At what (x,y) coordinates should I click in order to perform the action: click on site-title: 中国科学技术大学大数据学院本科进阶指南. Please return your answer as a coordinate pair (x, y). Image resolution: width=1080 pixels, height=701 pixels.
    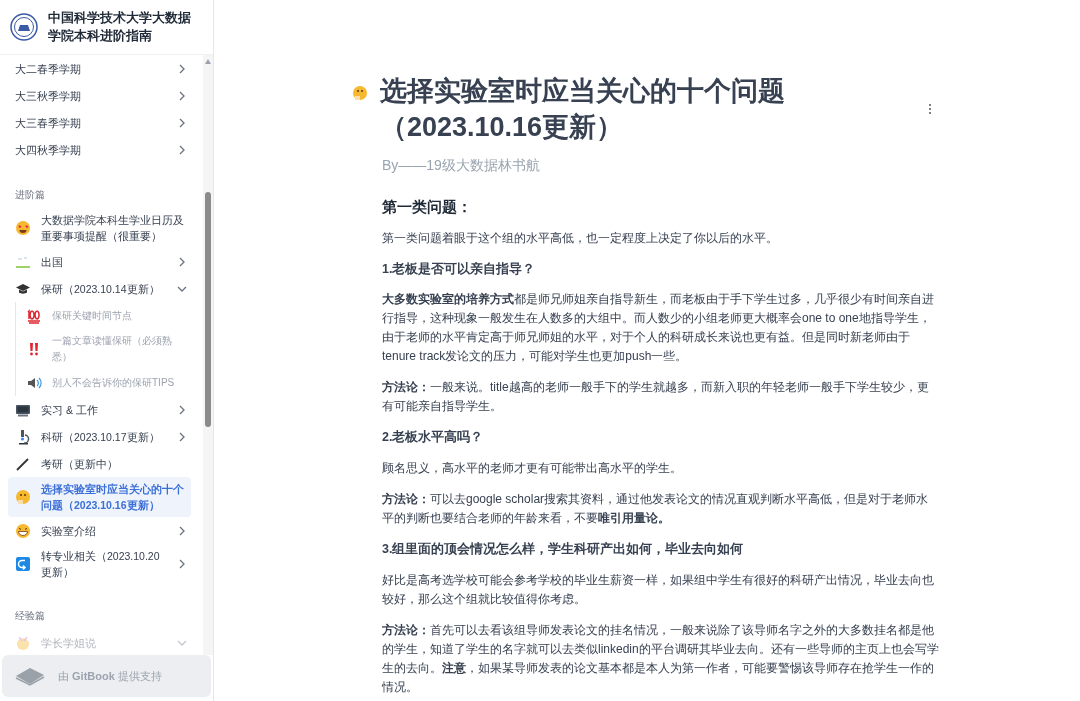
    Looking at the image, I should click on (125, 27).